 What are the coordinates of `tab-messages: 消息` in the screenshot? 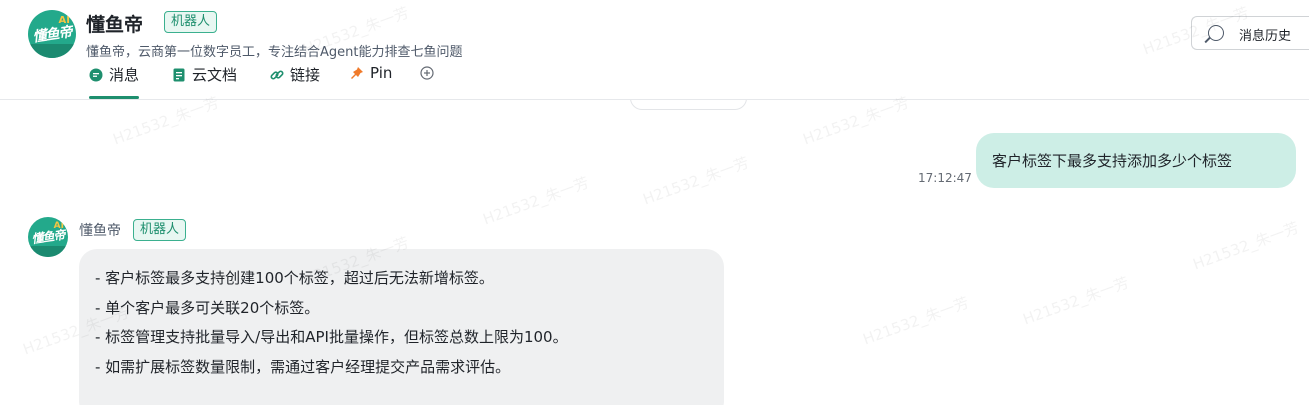 It's located at (114, 81).